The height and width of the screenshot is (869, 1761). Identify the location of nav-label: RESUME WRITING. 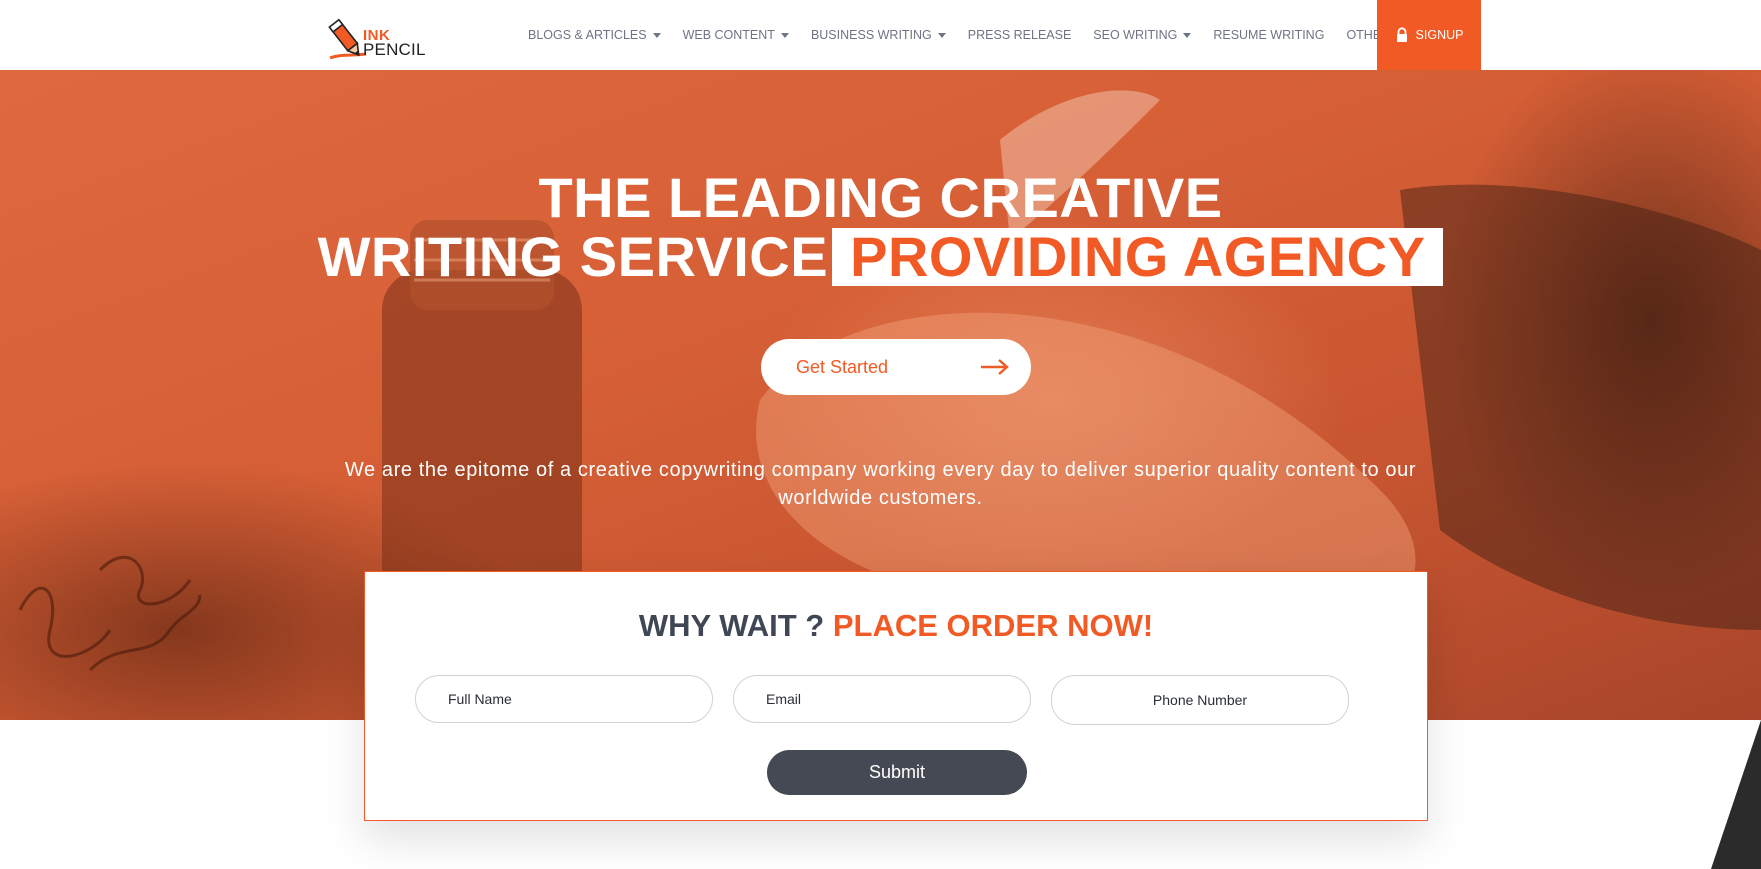
(1269, 35).